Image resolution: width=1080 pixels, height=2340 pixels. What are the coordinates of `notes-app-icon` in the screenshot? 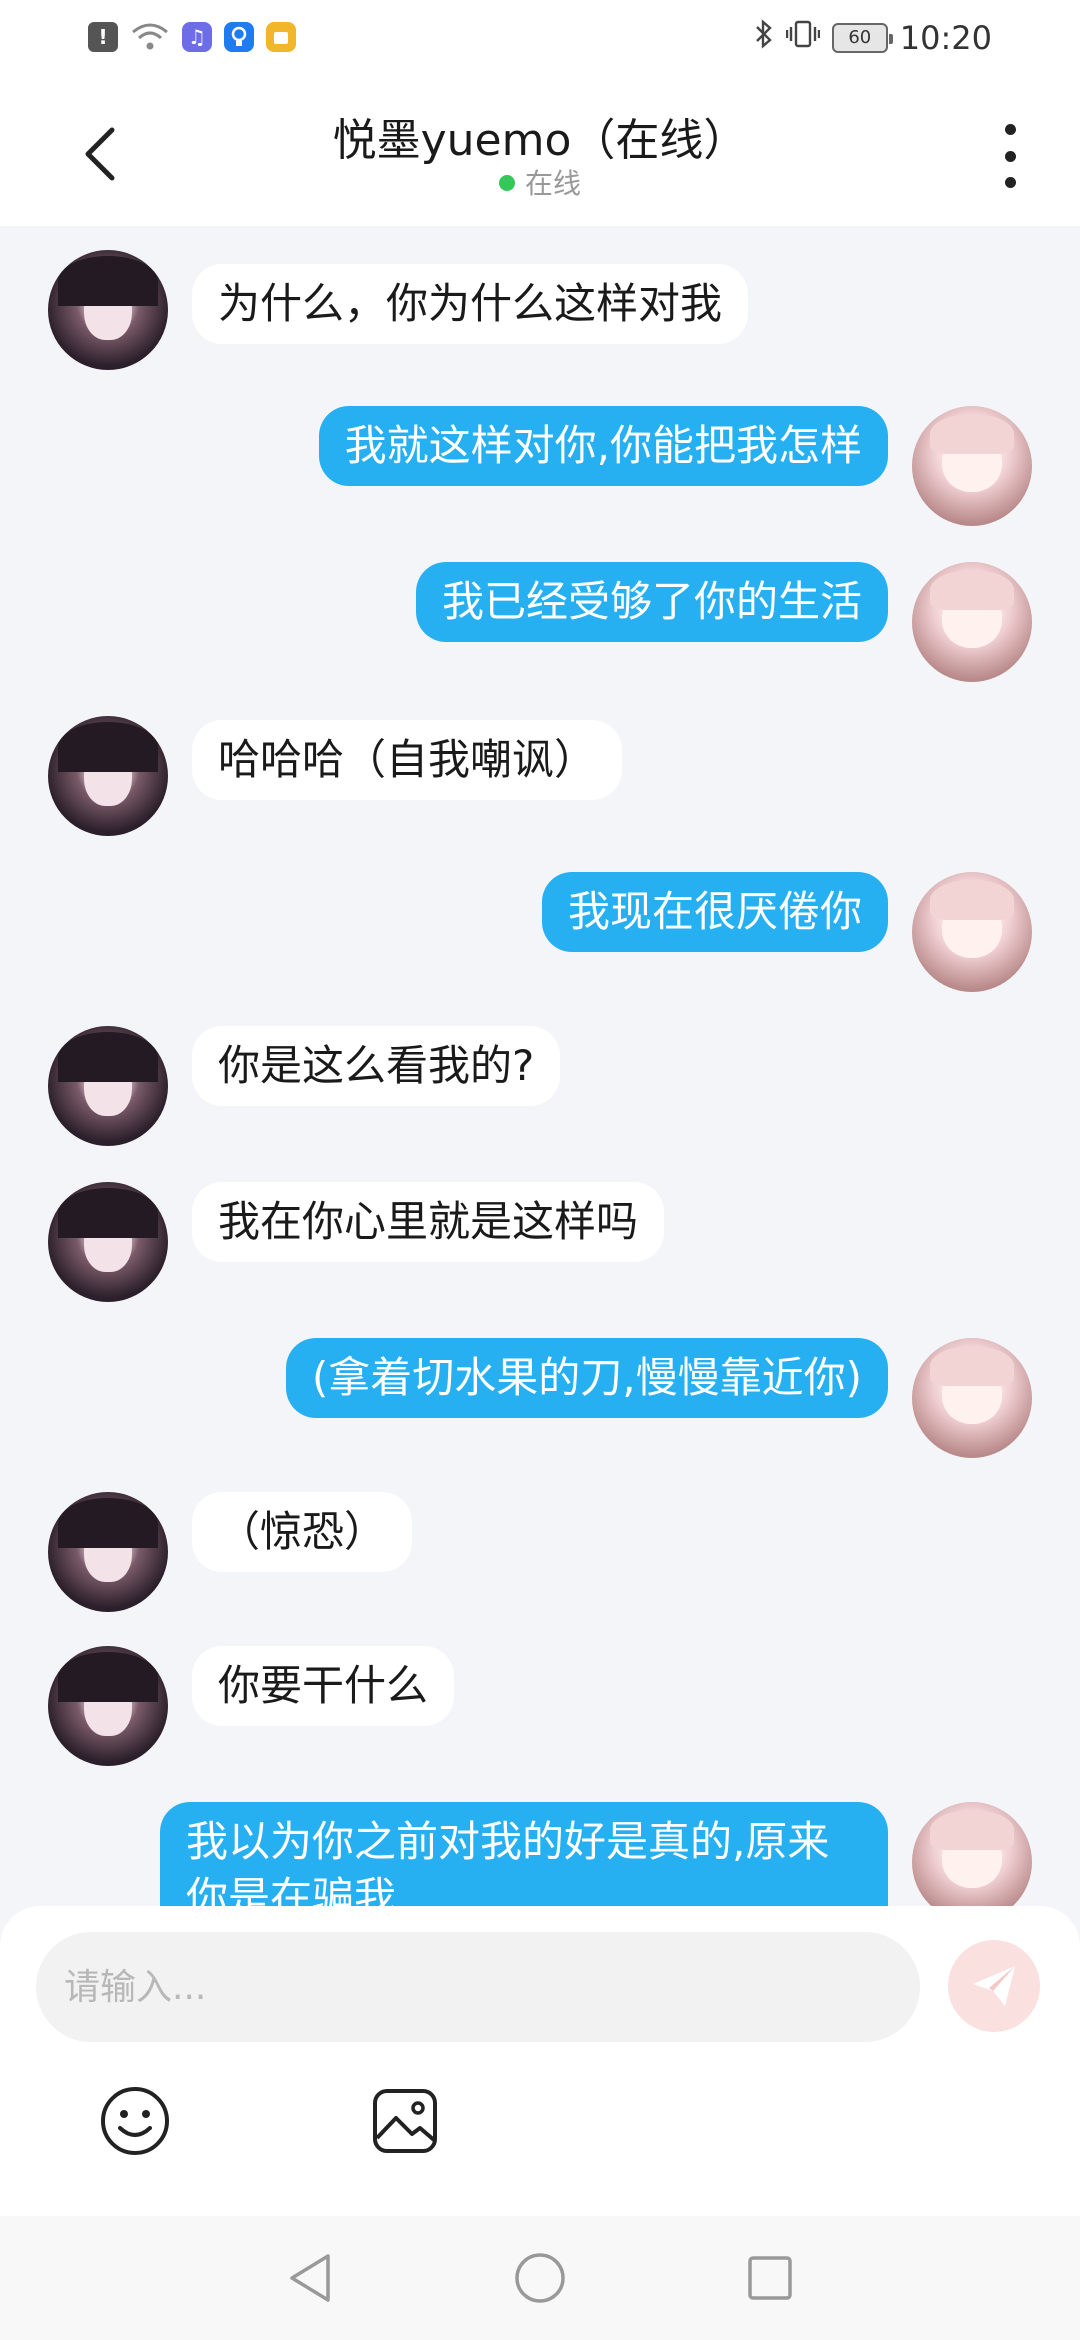 It's located at (281, 37).